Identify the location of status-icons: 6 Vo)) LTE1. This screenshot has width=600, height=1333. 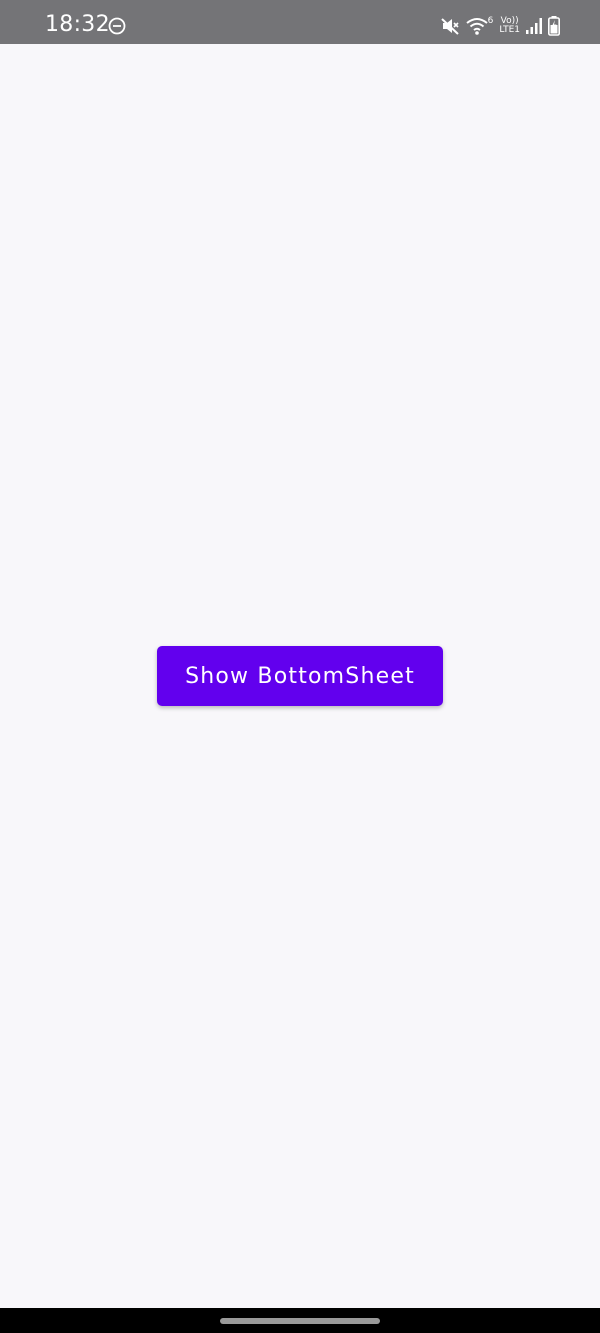
(500, 26).